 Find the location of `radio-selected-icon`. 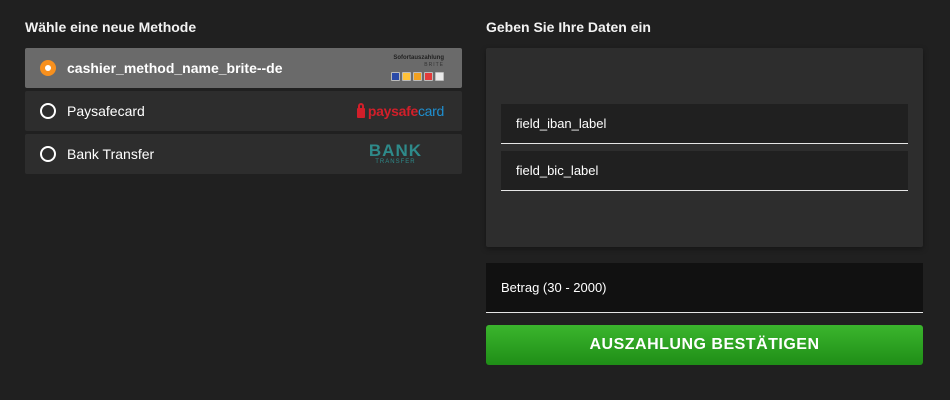

radio-selected-icon is located at coordinates (48, 68).